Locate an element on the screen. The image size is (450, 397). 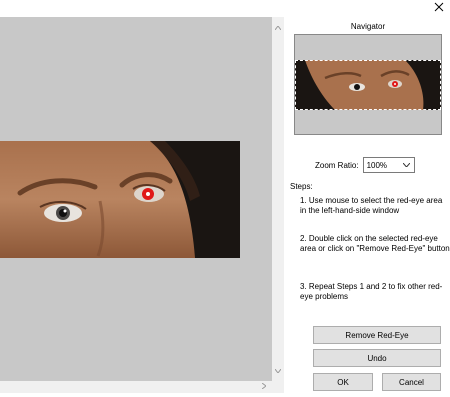
close-icon is located at coordinates (439, 7).